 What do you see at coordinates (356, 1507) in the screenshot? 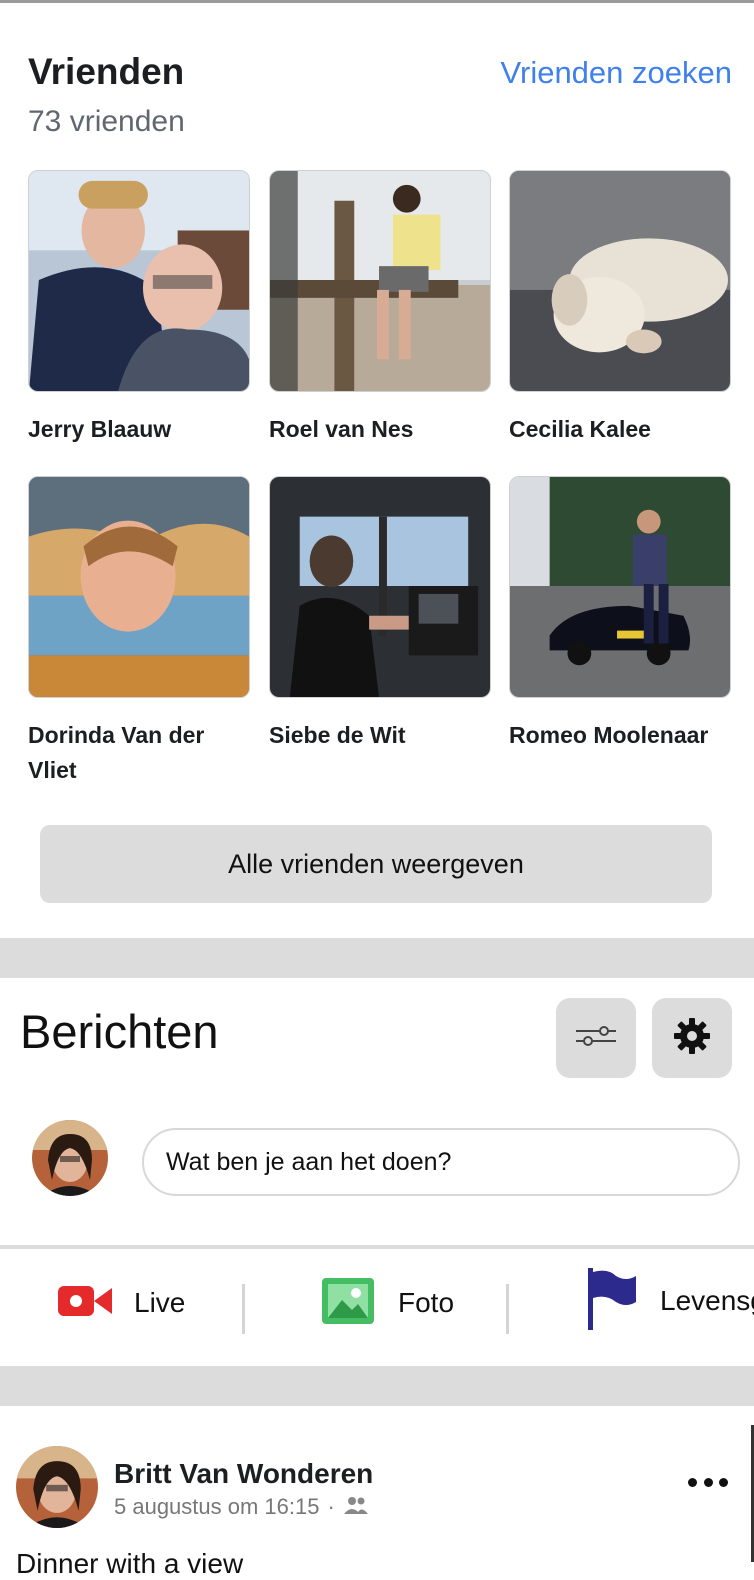
I see `friends-icon` at bounding box center [356, 1507].